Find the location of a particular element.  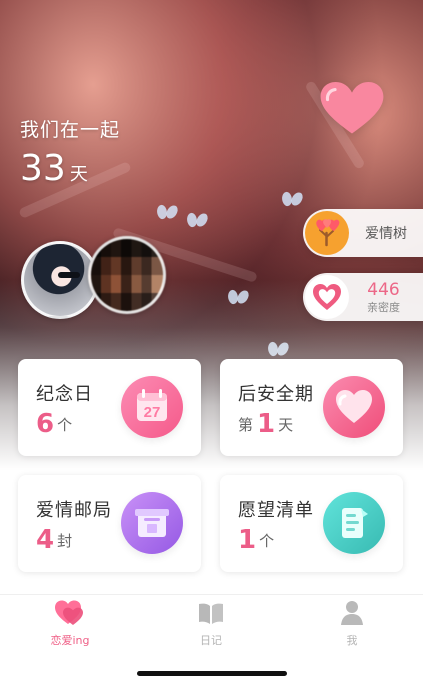

together-title: 我们在一起 is located at coordinates (70, 130).